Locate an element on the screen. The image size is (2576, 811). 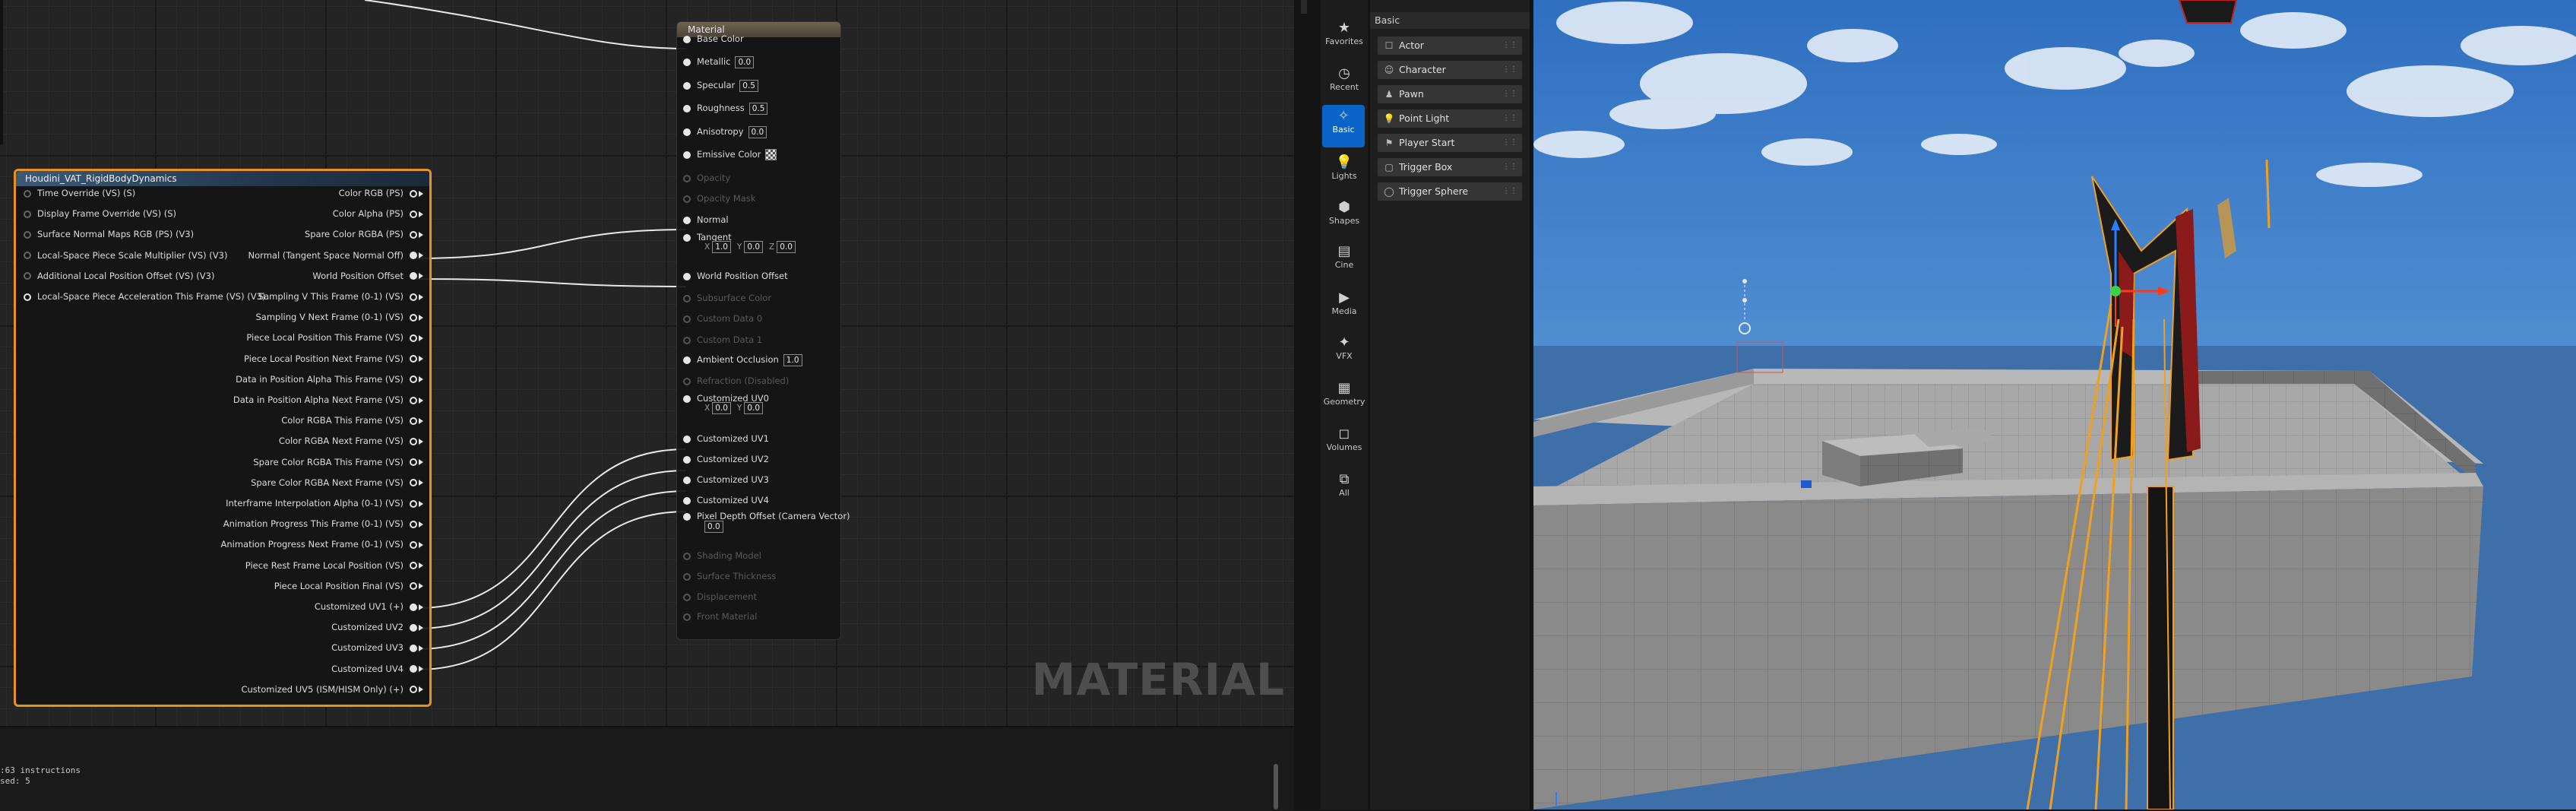
houdini-output-pin: Spare Color RGBA This Frame (VS) is located at coordinates (338, 462).